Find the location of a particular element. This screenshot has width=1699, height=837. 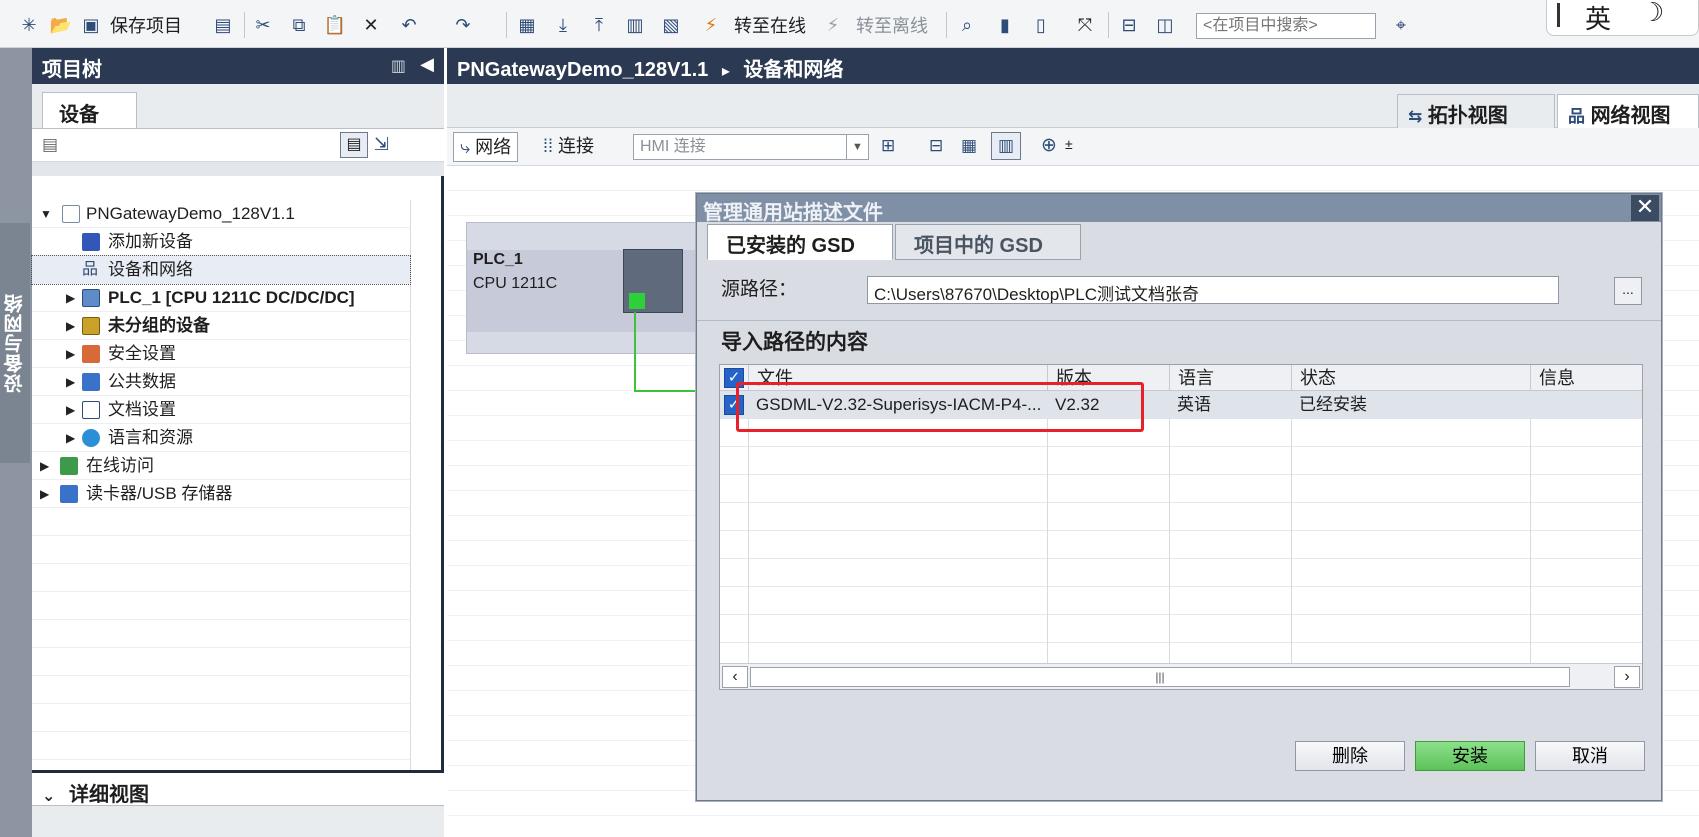

split-horizontal-icon: ⊟ is located at coordinates (1129, 25).